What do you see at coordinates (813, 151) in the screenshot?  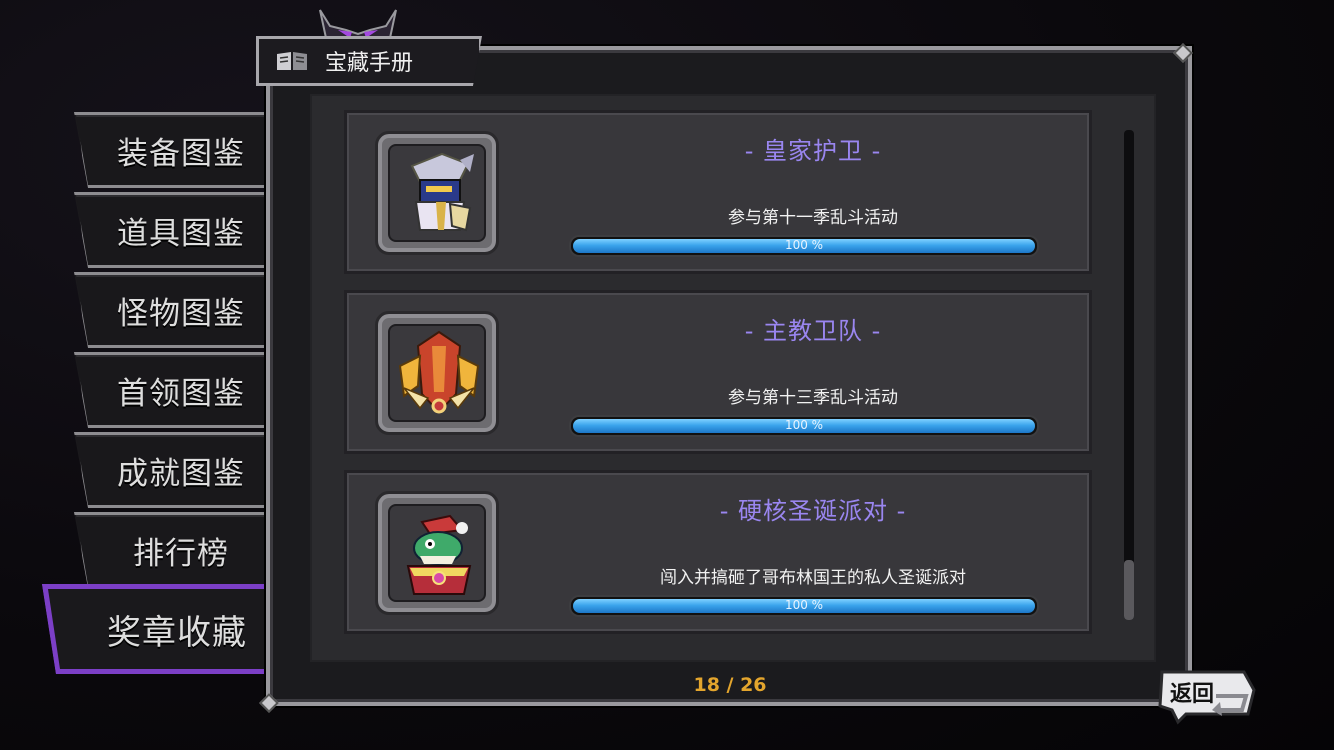 I see `medal-title: - 皇家护卫 -` at bounding box center [813, 151].